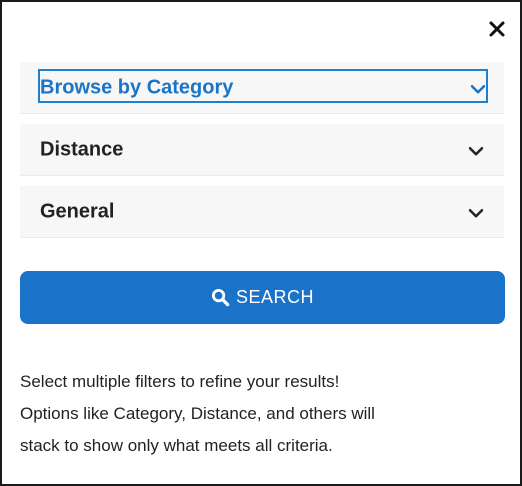 The height and width of the screenshot is (486, 522). I want to click on accordion-label: General, so click(77, 211).